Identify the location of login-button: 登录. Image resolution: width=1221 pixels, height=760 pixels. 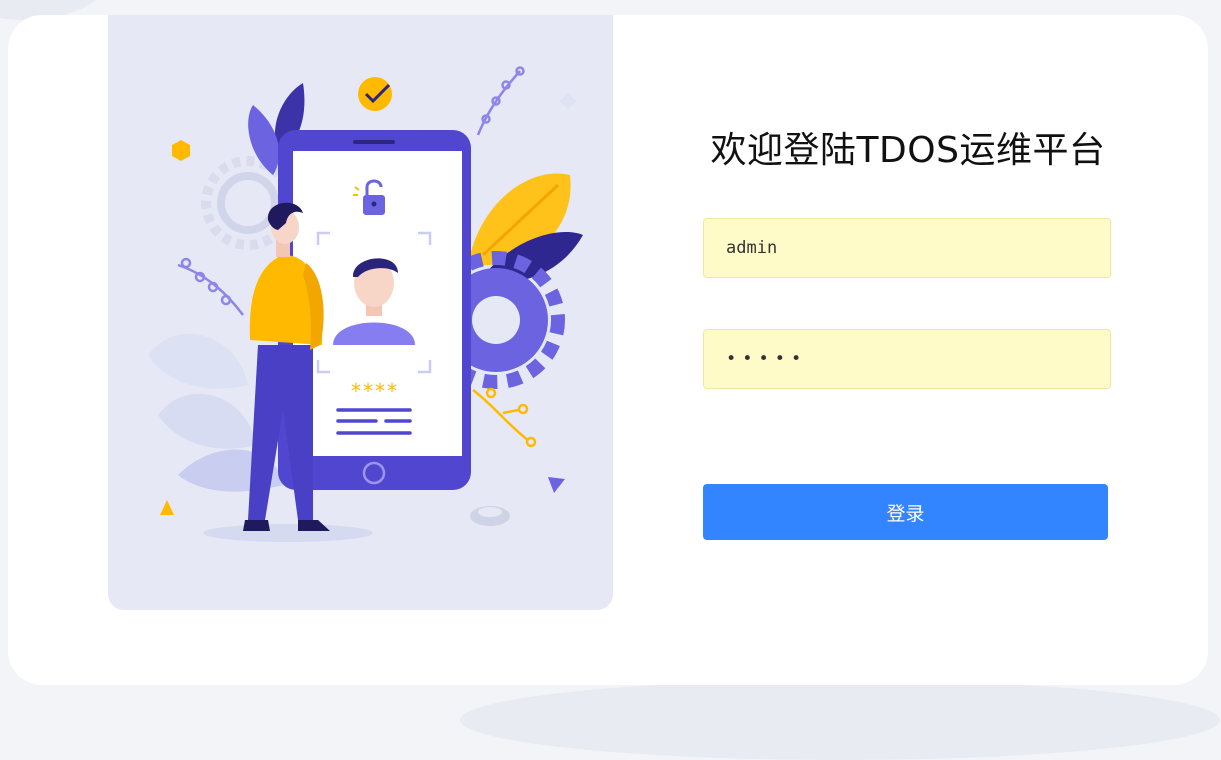
(905, 512).